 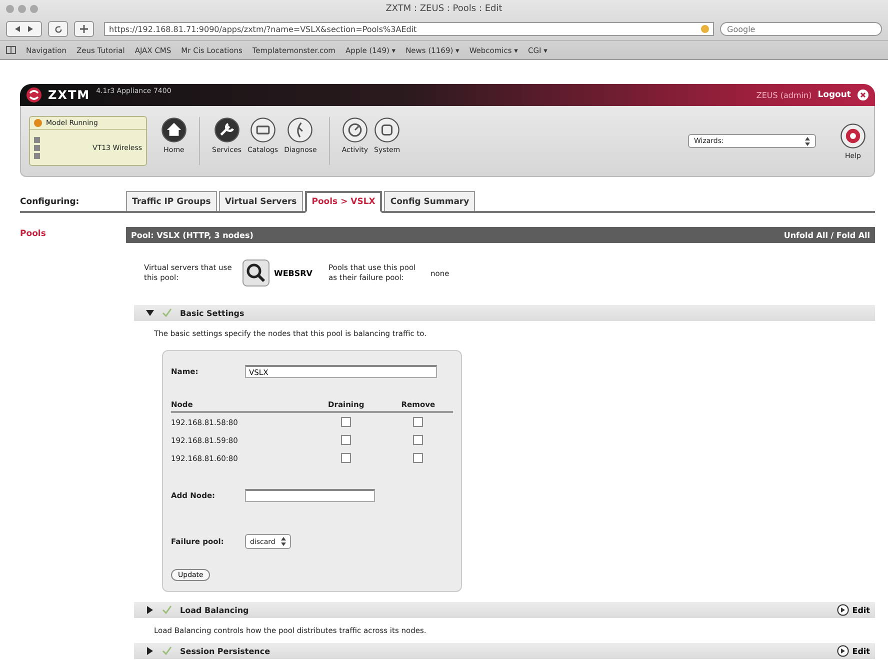 I want to click on section-title: Load Balancing, so click(x=214, y=610).